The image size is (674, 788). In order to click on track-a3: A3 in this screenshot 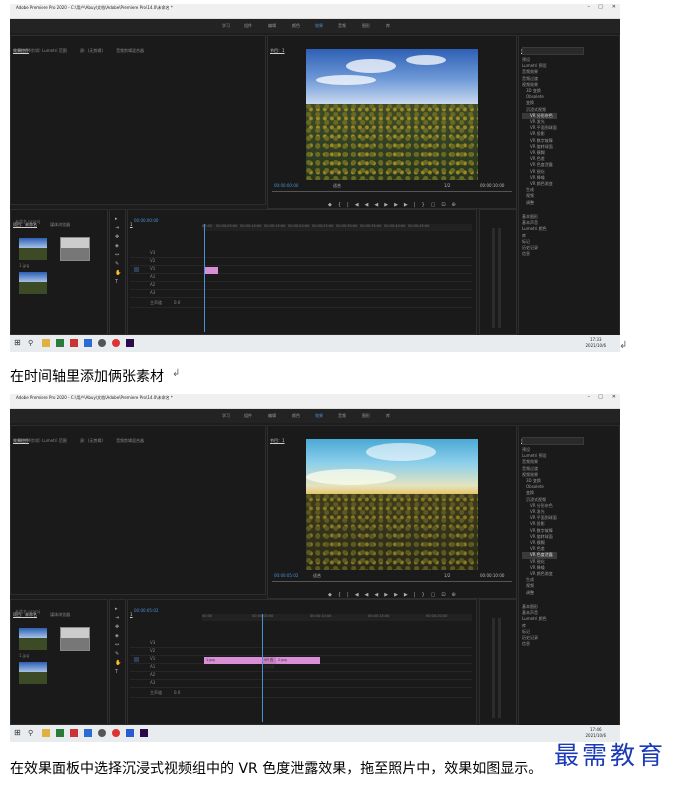, I will do `click(301, 294)`.